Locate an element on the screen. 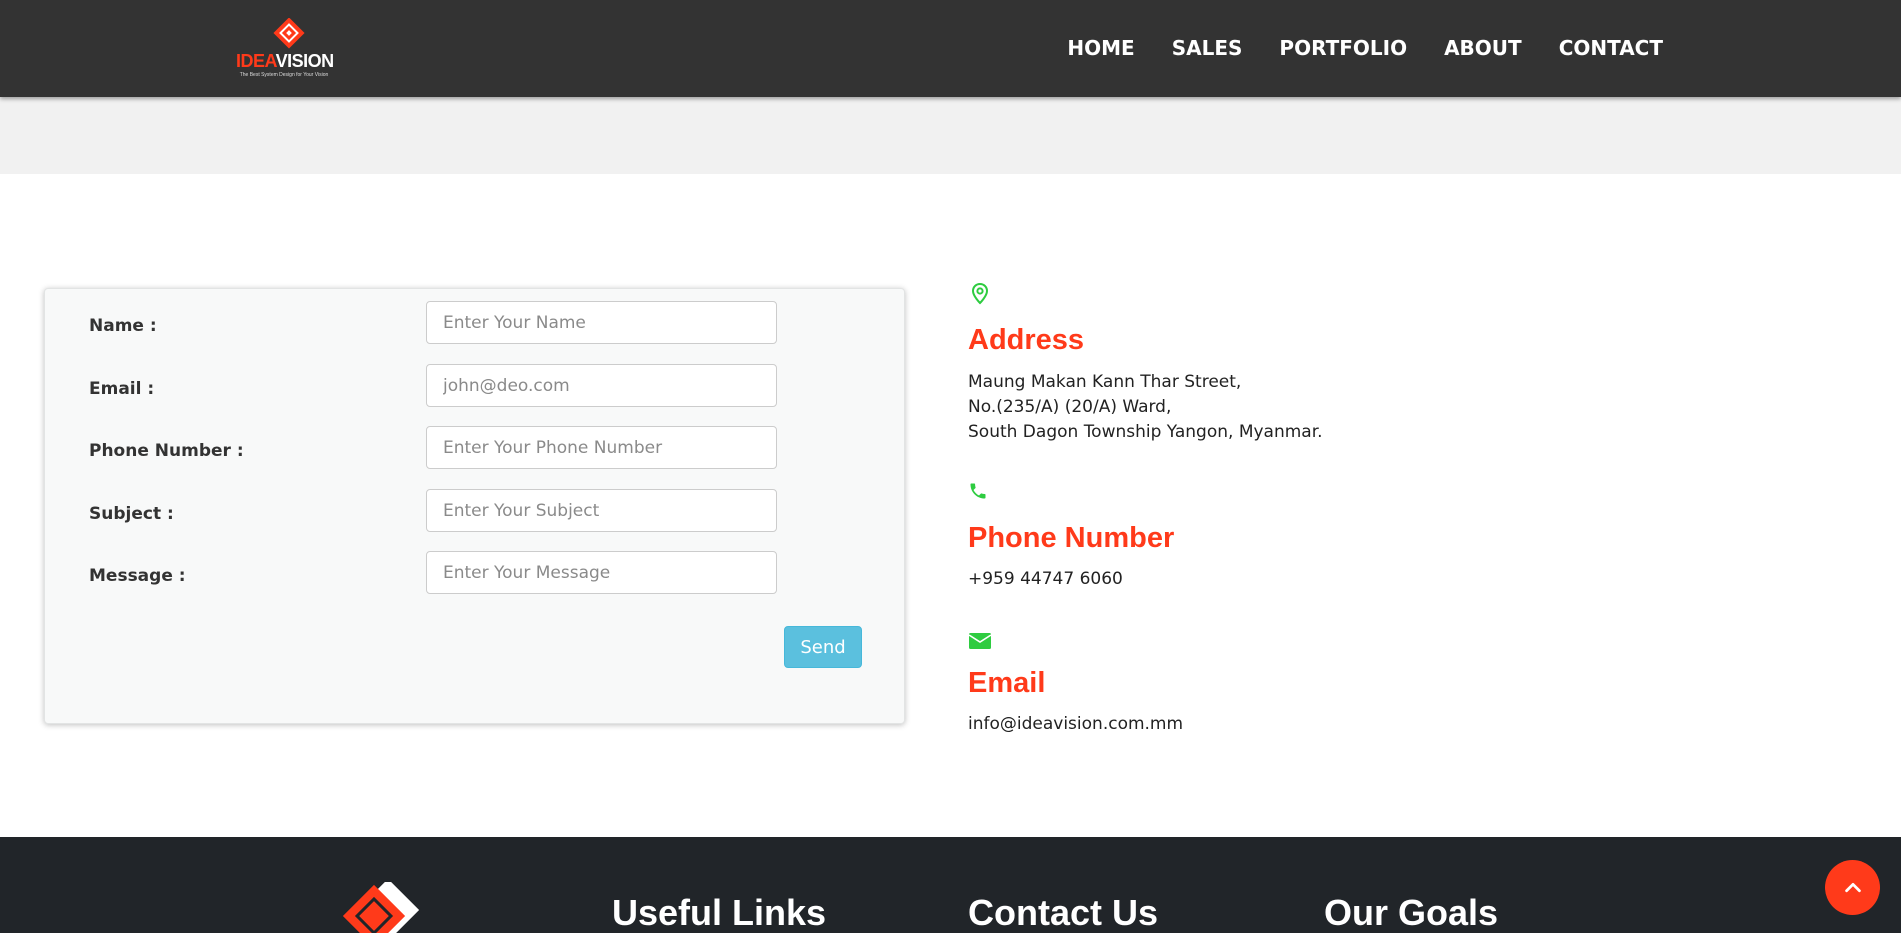  back-to-top-button is located at coordinates (1852, 887).